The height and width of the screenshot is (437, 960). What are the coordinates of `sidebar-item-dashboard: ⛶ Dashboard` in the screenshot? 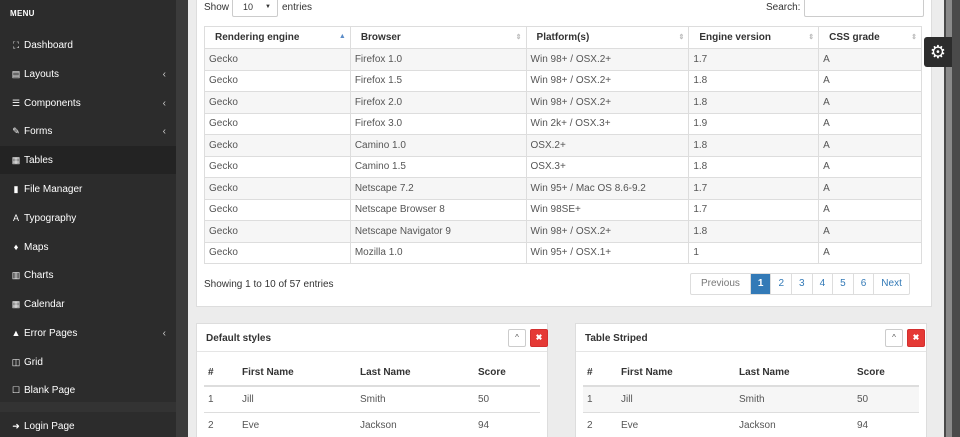 It's located at (88, 45).